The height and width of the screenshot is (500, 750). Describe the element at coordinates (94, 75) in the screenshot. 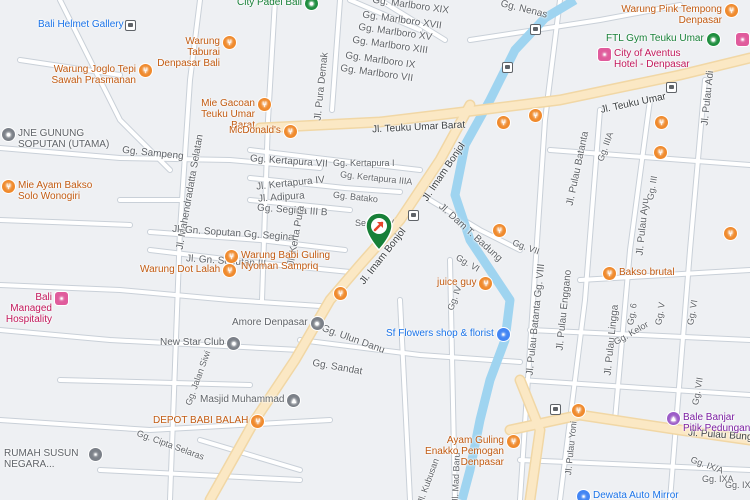

I see `poi-label: Warung Joglo Tepi Sawah Prasmanan` at that location.